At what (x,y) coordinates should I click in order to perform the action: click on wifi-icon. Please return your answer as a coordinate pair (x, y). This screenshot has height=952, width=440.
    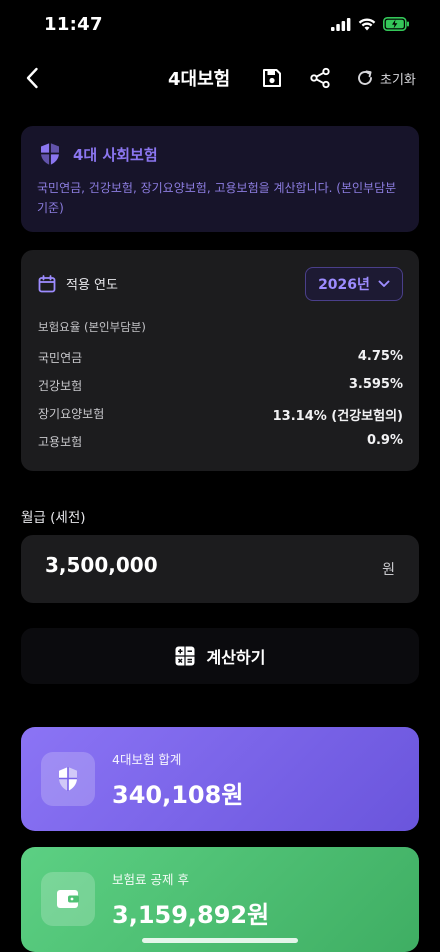
    Looking at the image, I should click on (367, 23).